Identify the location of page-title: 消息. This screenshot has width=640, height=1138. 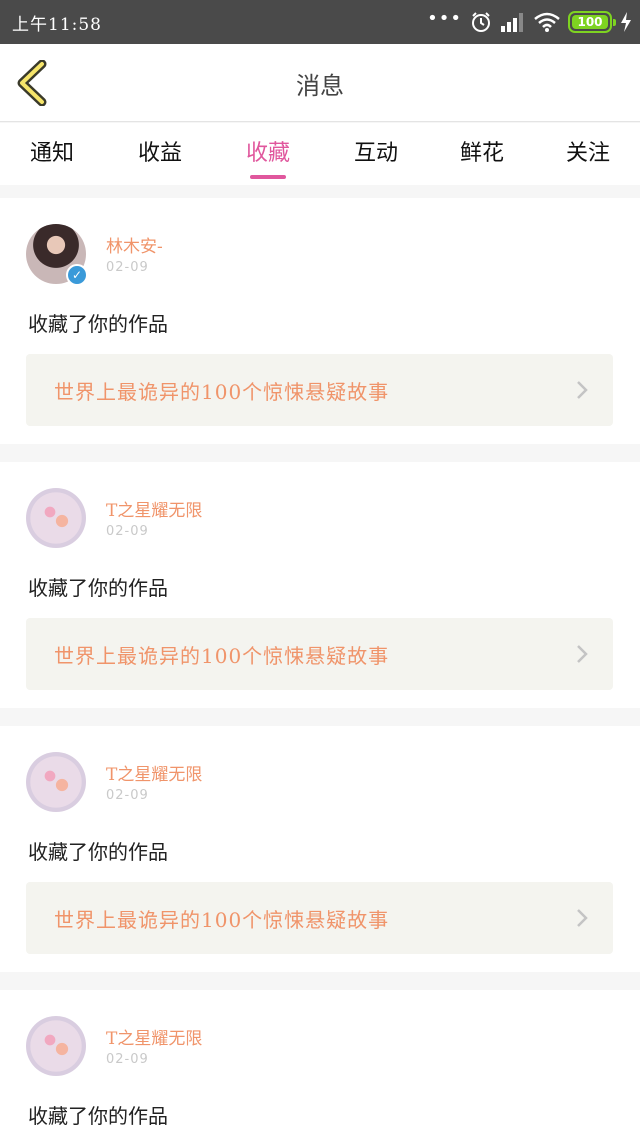
(320, 86).